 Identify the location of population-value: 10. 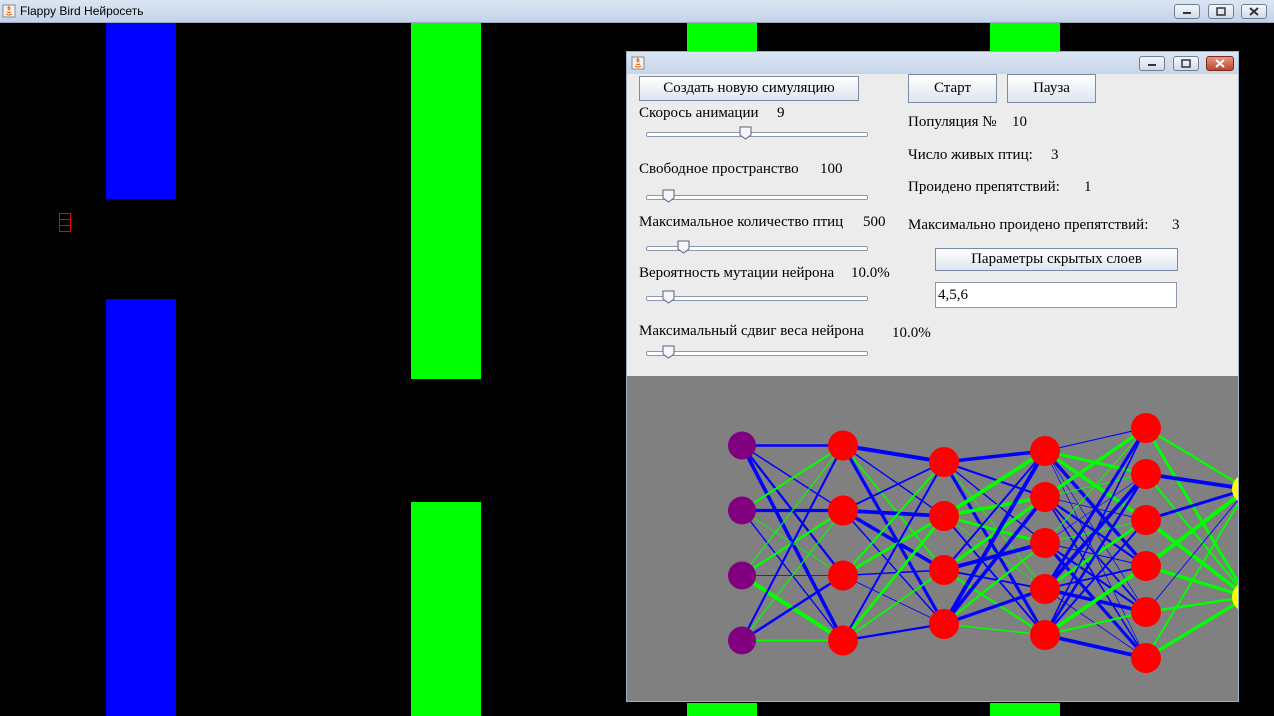
(1019, 122).